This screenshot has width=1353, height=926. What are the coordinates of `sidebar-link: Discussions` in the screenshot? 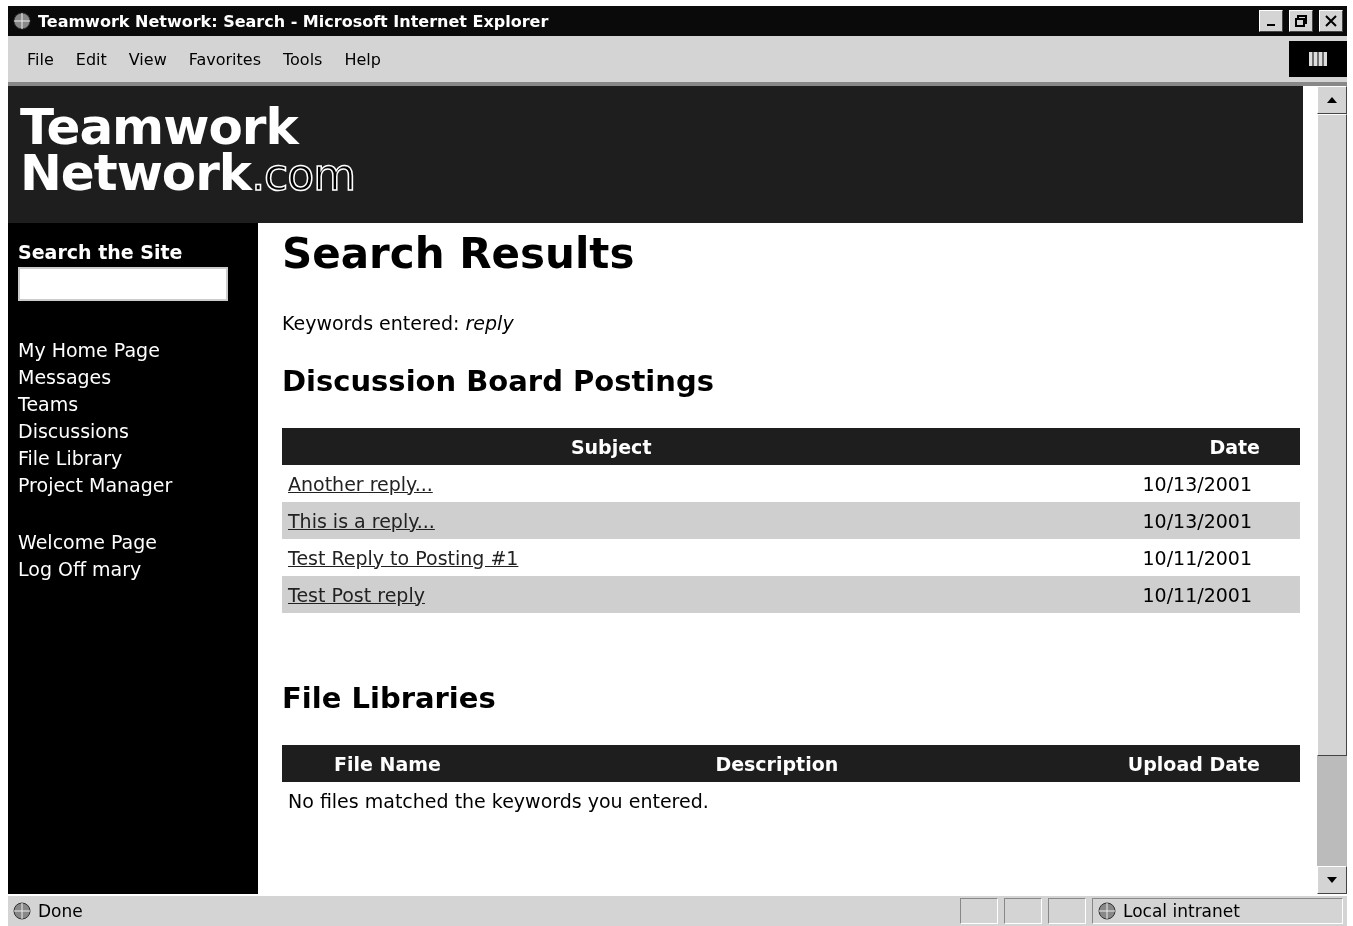 It's located at (133, 431).